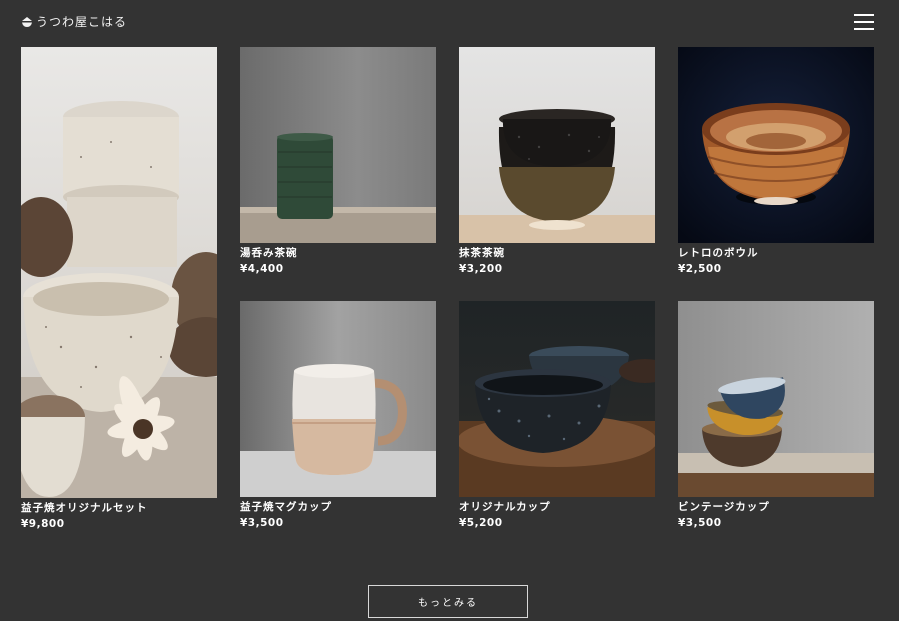  What do you see at coordinates (482, 253) in the screenshot?
I see `product-name: 抹茶茶碗` at bounding box center [482, 253].